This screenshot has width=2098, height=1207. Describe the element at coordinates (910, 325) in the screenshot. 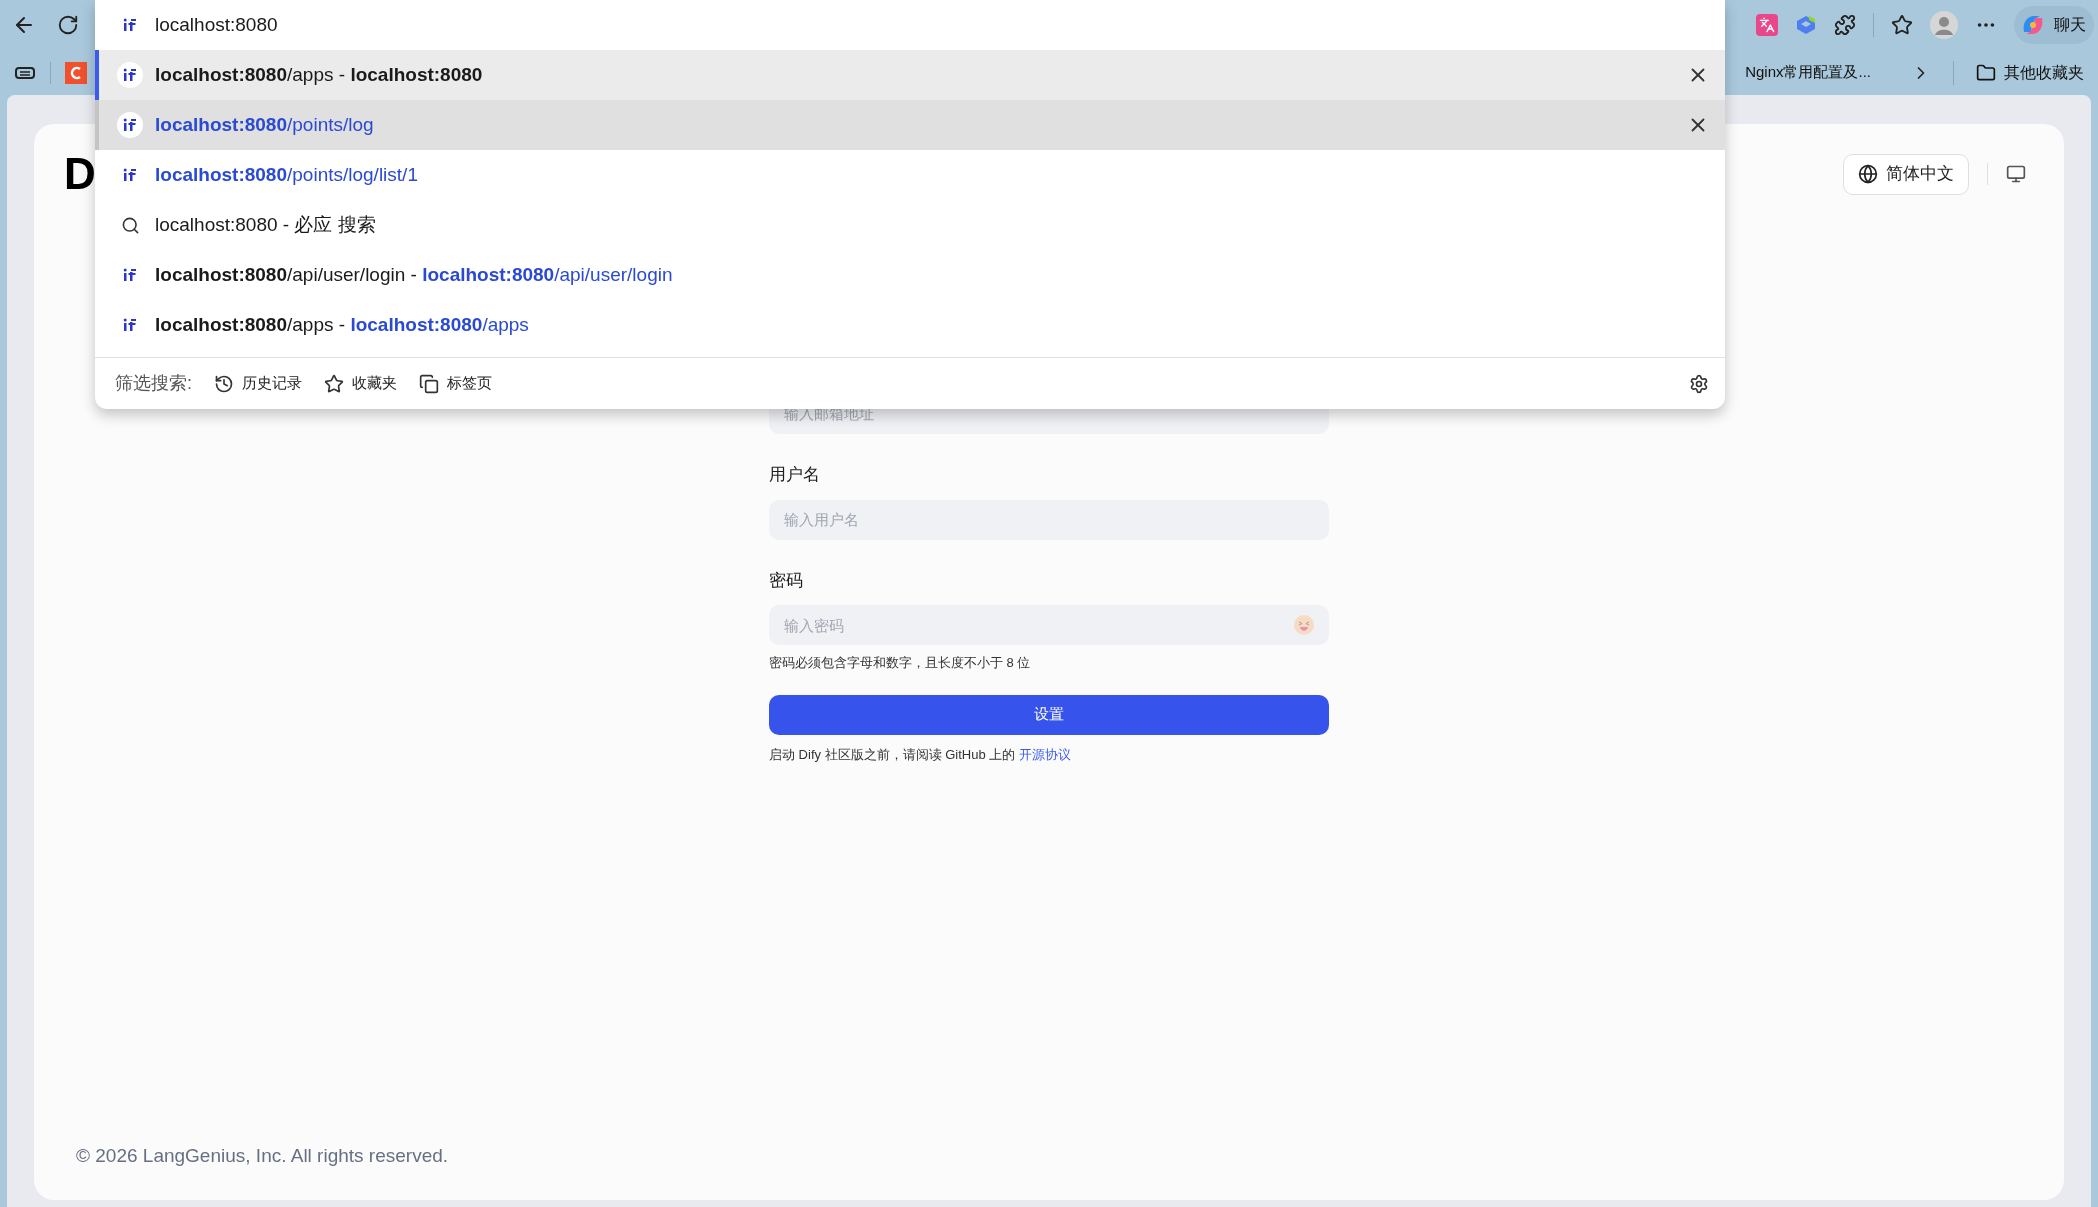

I see `suggestion-item: localhost:8080/apps - localhost:8080/apps` at that location.